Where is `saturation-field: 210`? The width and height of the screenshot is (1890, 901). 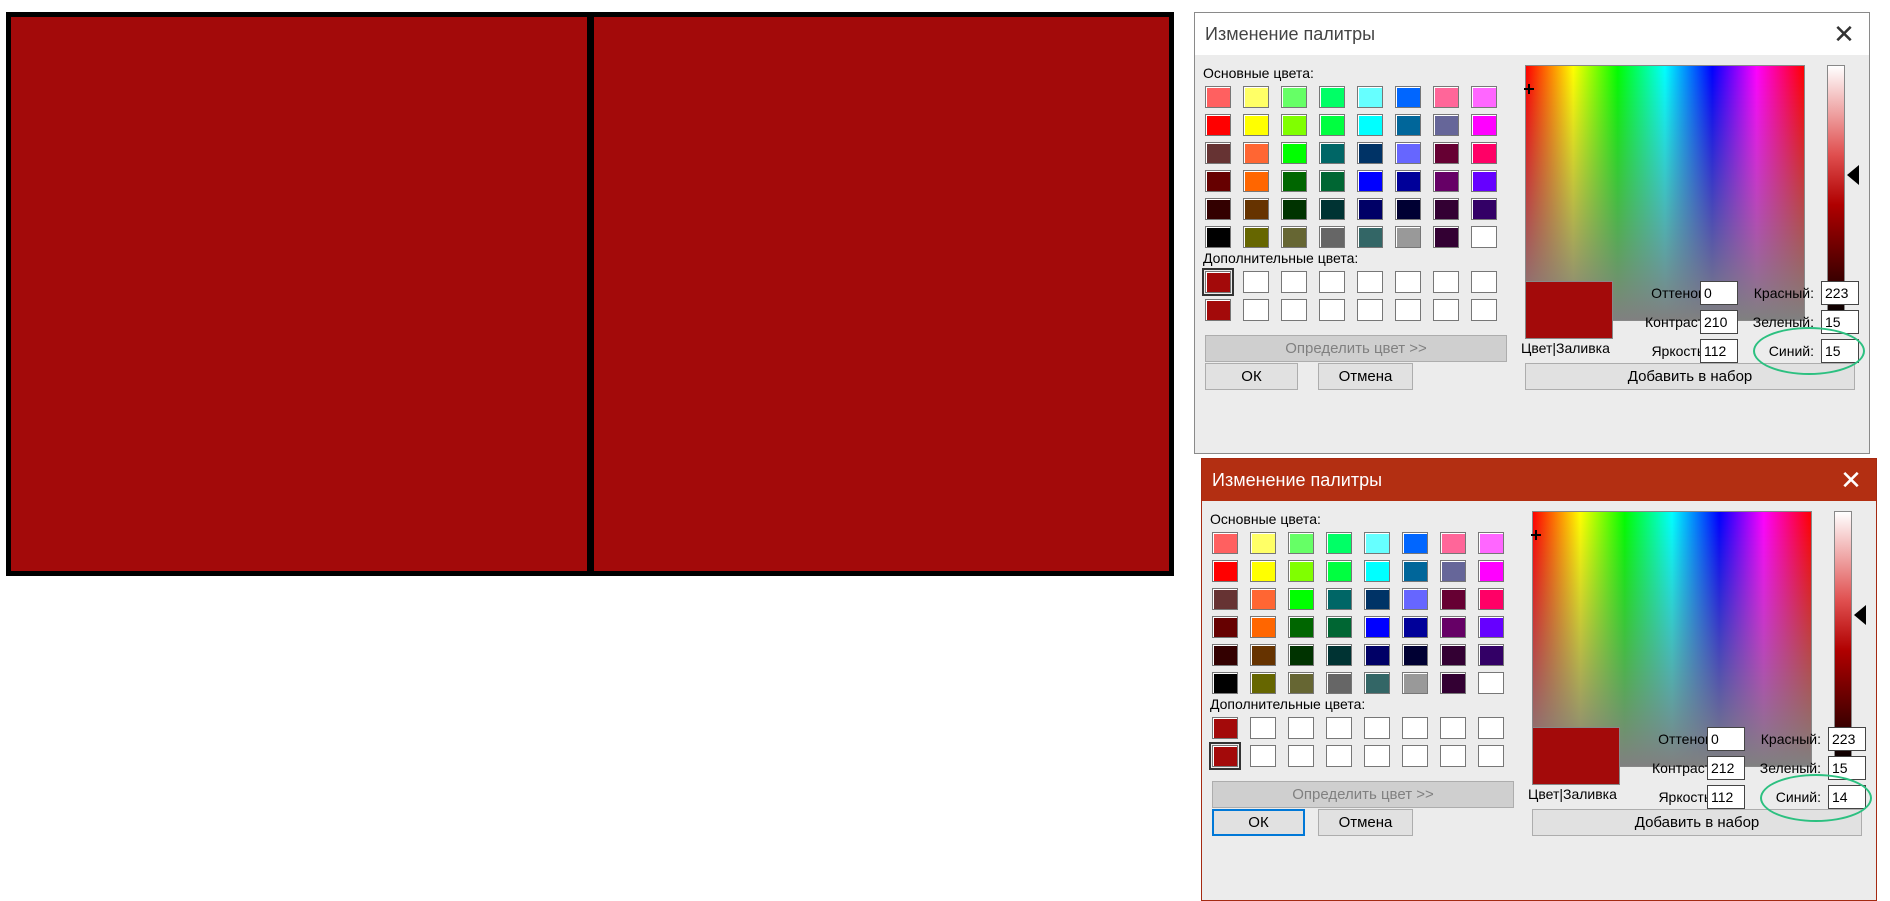
saturation-field: 210 is located at coordinates (1719, 322).